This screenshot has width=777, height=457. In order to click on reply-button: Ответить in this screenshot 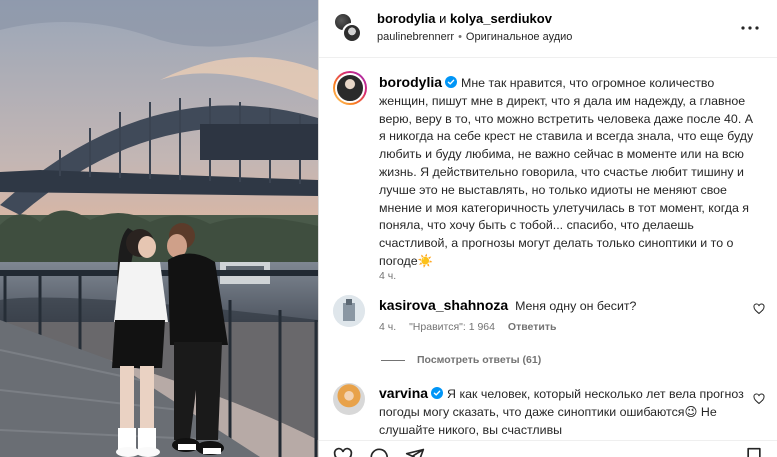, I will do `click(532, 327)`.